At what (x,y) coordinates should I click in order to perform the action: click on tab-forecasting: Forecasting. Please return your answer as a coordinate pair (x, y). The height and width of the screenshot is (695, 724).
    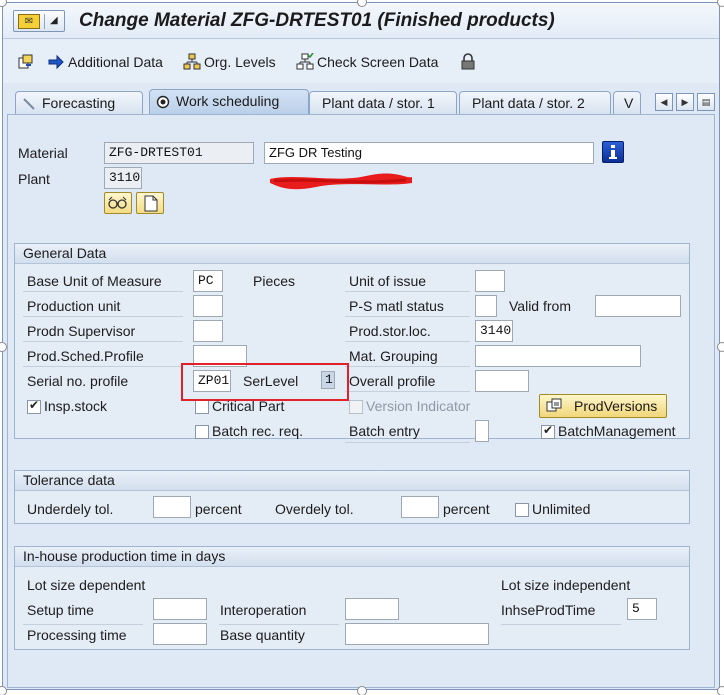
    Looking at the image, I should click on (79, 103).